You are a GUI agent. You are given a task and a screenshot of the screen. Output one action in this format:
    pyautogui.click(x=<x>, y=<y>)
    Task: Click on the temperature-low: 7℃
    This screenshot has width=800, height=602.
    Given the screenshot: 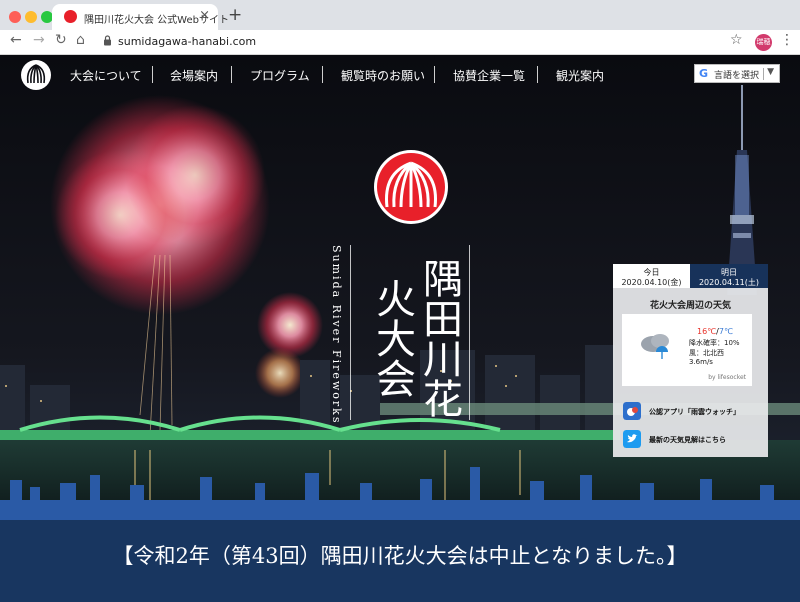 What is the action you would take?
    pyautogui.click(x=725, y=331)
    